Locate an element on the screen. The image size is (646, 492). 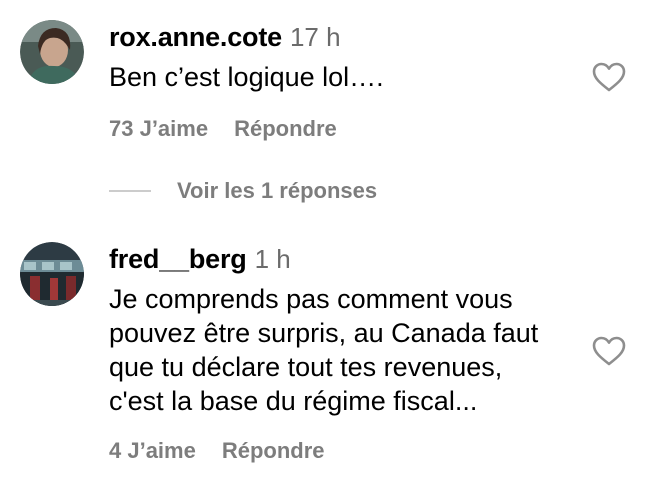
likes-count: 73 J’aime is located at coordinates (158, 129).